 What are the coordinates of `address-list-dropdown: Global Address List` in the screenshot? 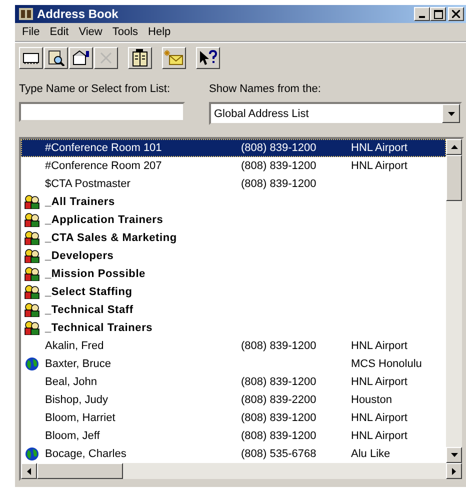 It's located at (335, 113).